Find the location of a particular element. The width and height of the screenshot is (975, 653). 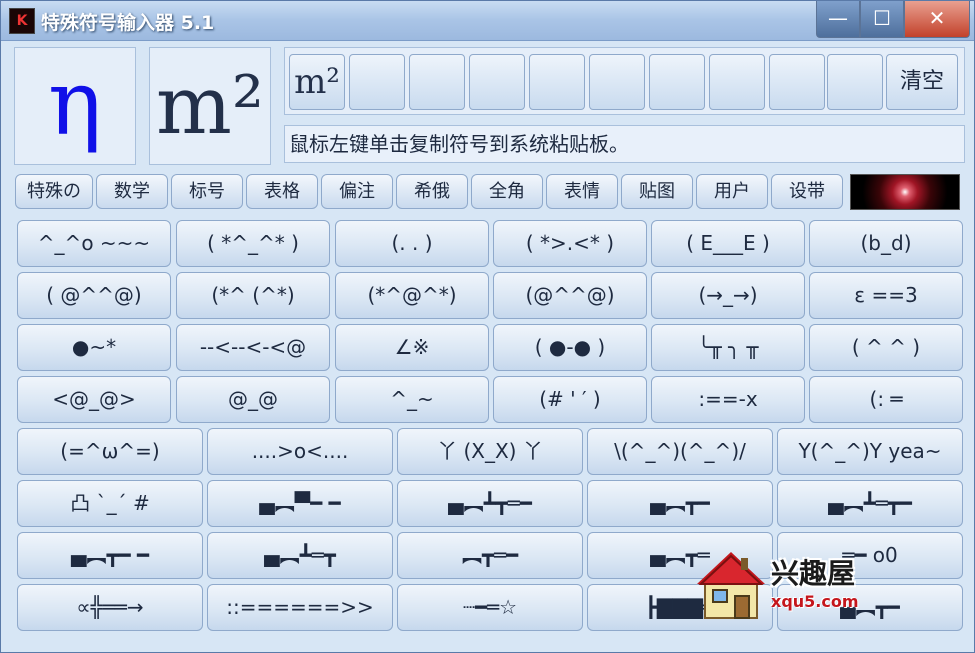

tab-radicals: 偏注 is located at coordinates (357, 191).